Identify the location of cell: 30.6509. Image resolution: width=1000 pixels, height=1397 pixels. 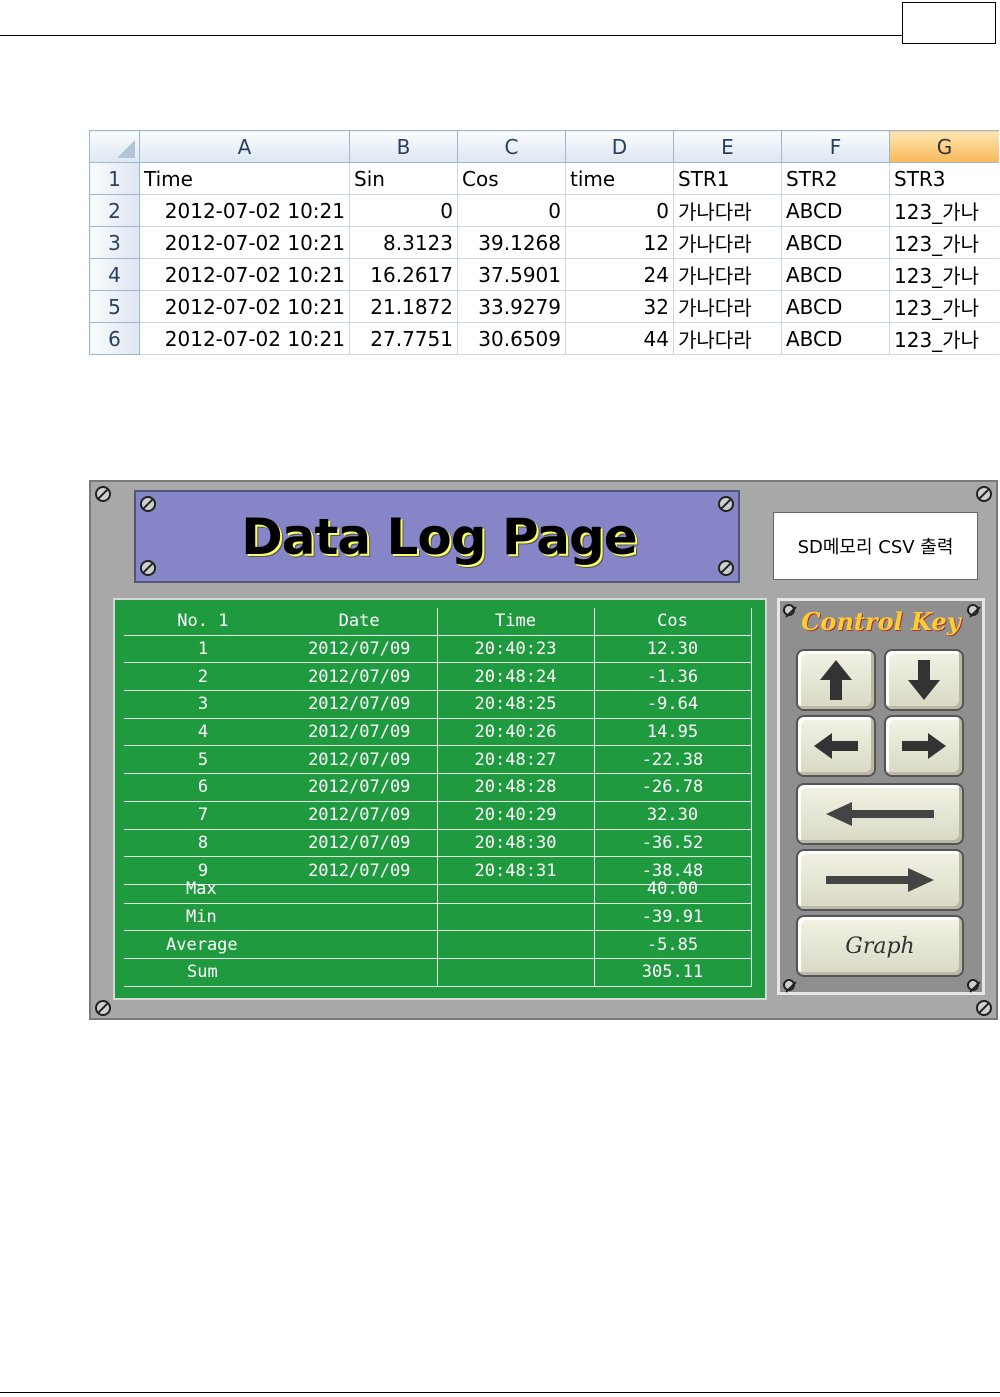
(511, 338).